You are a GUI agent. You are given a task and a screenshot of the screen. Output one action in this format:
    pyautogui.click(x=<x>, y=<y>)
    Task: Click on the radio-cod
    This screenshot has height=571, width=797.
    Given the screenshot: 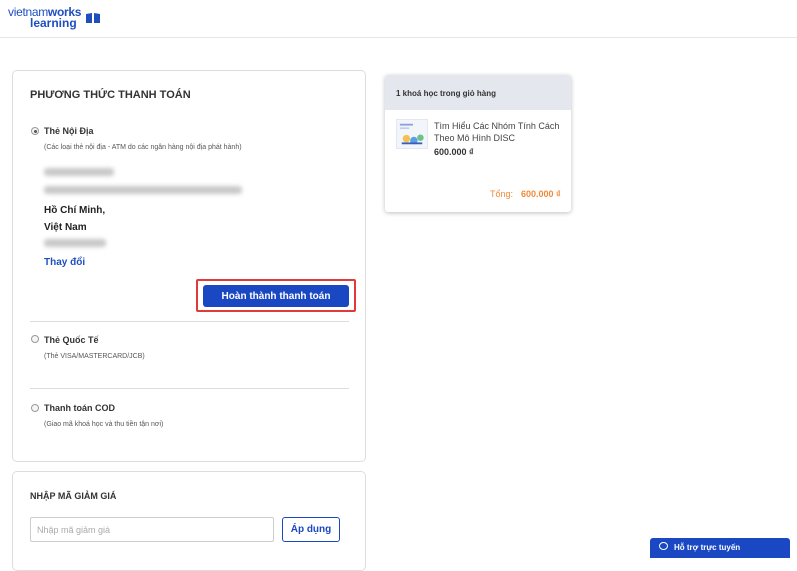 What is the action you would take?
    pyautogui.click(x=35, y=408)
    